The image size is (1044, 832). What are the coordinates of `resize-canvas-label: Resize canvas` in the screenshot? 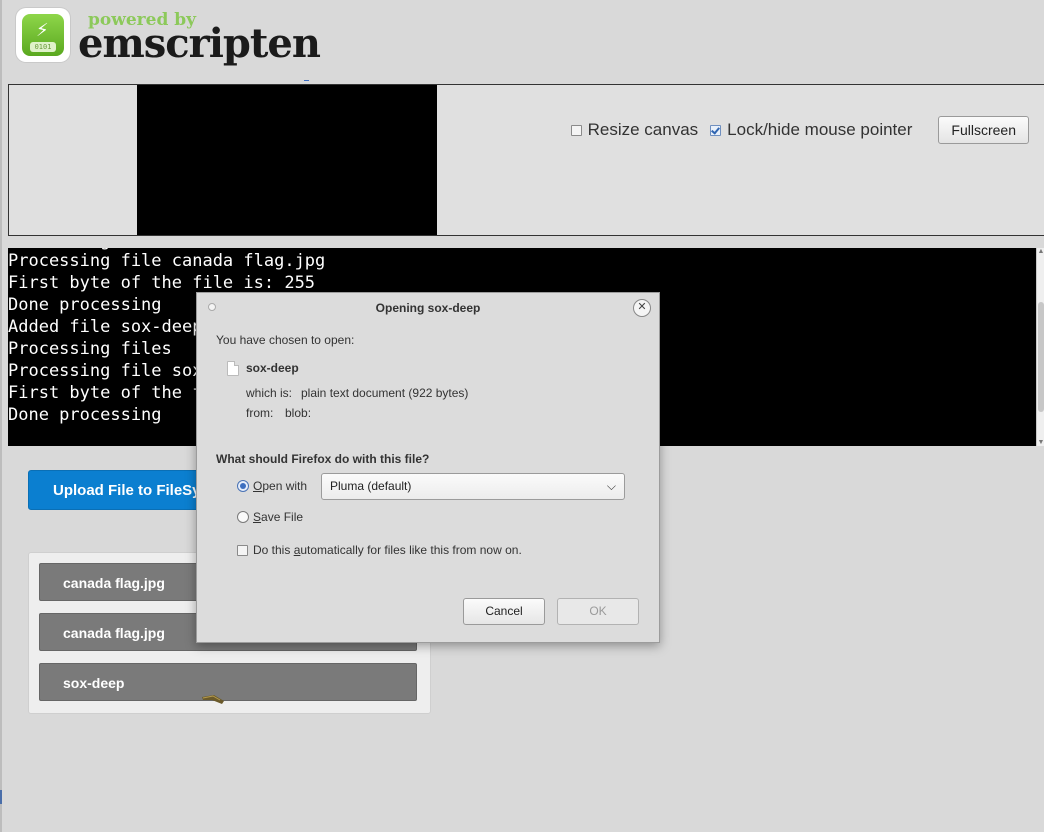 It's located at (643, 129).